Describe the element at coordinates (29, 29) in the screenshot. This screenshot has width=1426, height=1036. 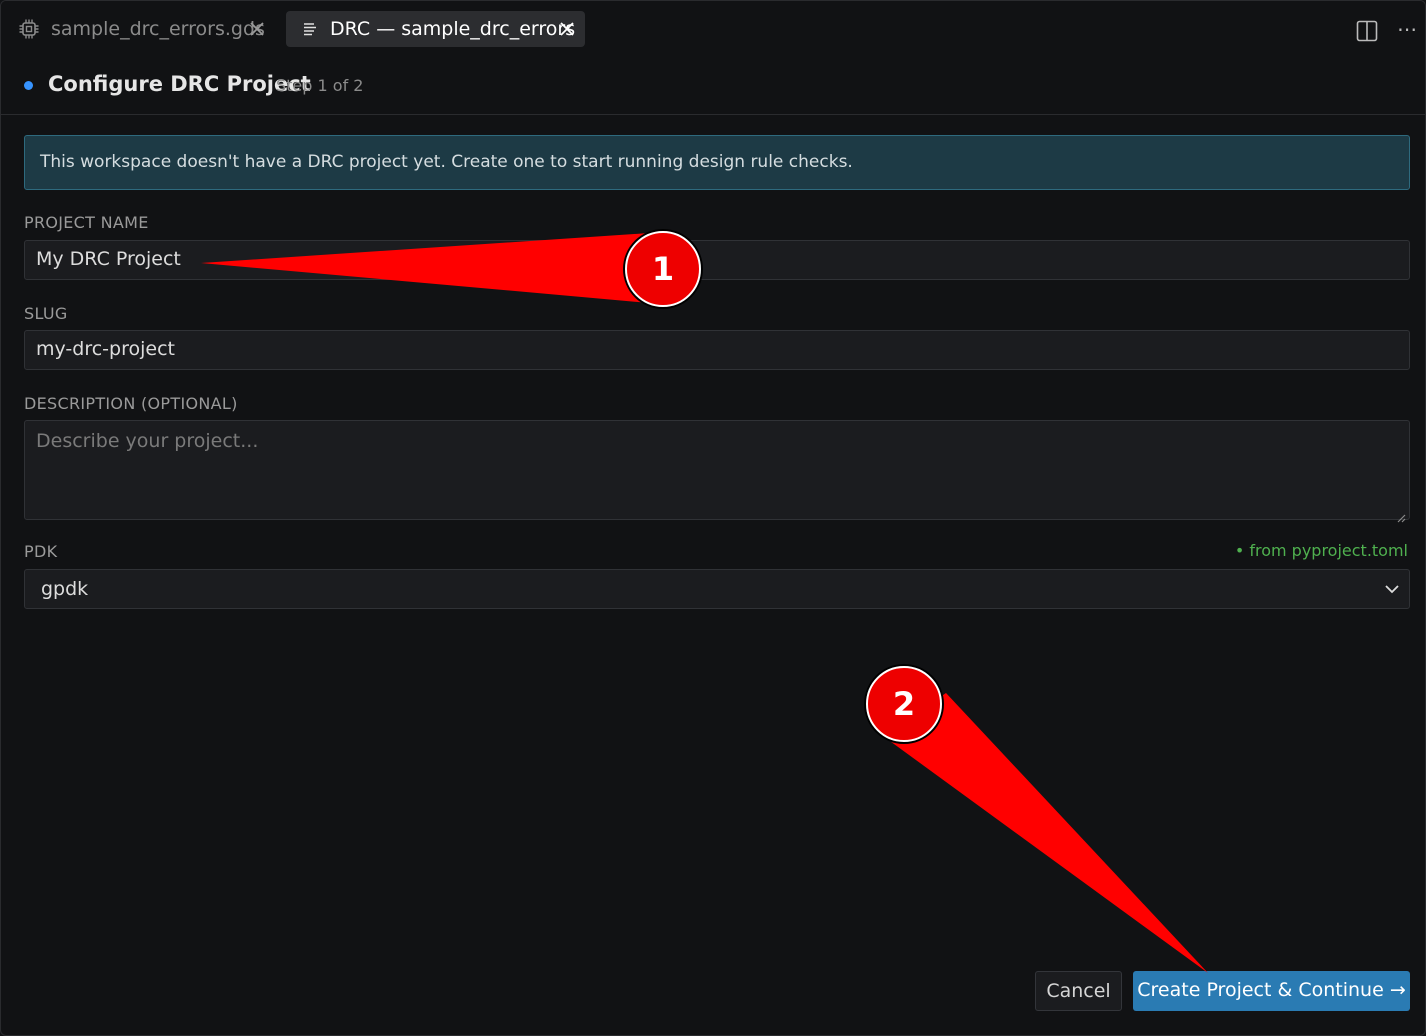
I see `chip-icon` at that location.